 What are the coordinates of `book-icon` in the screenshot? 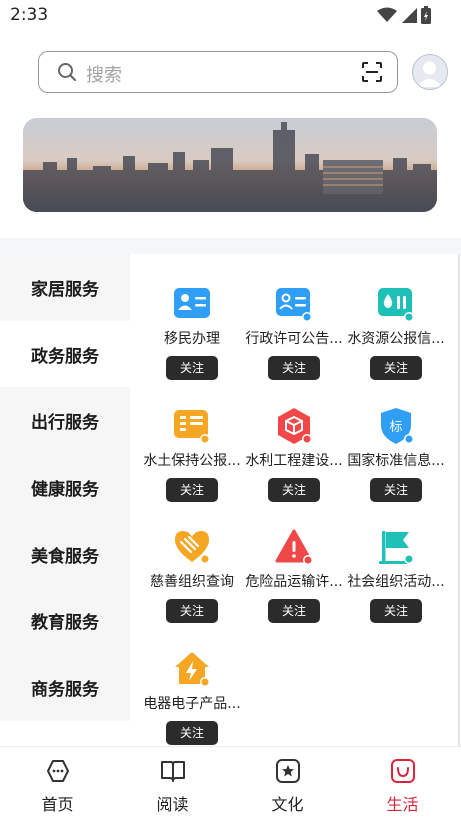 It's located at (173, 771).